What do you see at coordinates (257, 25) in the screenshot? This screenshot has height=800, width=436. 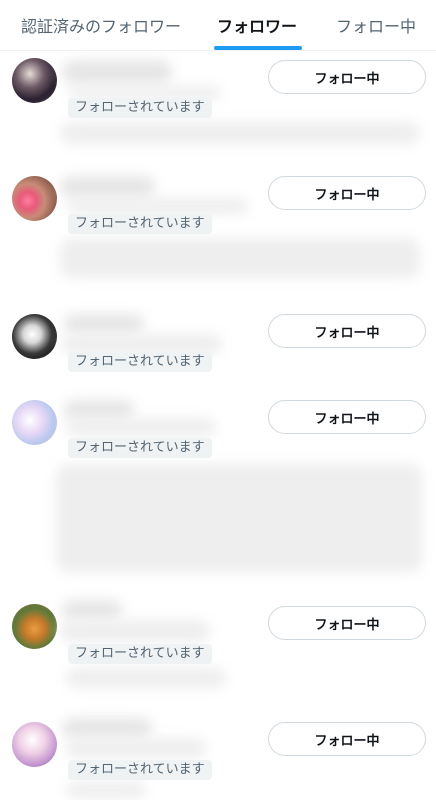 I see `tab-followers: フォロワー` at bounding box center [257, 25].